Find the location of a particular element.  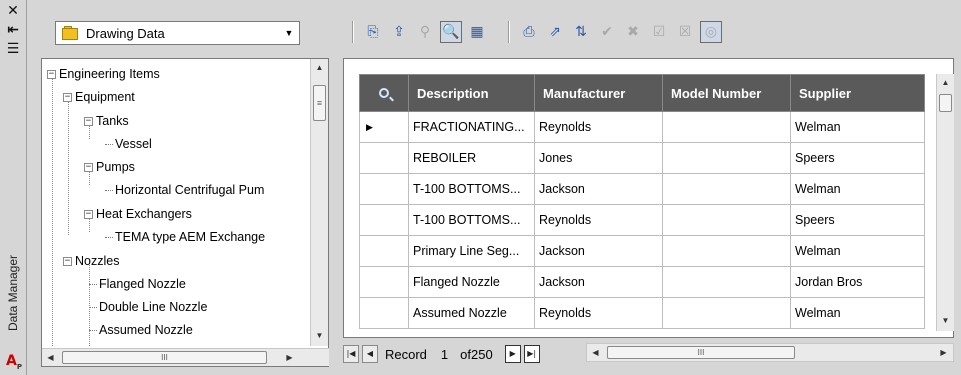

chevron-down-icon: ▼ is located at coordinates (289, 33).